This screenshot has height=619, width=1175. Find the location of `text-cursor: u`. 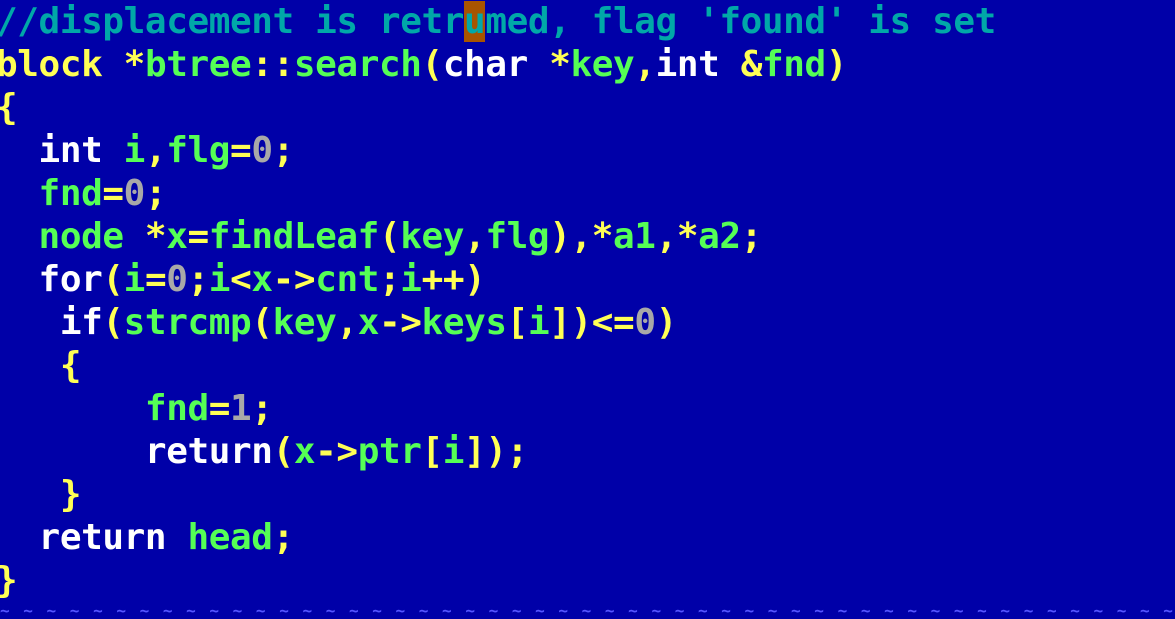

text-cursor: u is located at coordinates (475, 21).